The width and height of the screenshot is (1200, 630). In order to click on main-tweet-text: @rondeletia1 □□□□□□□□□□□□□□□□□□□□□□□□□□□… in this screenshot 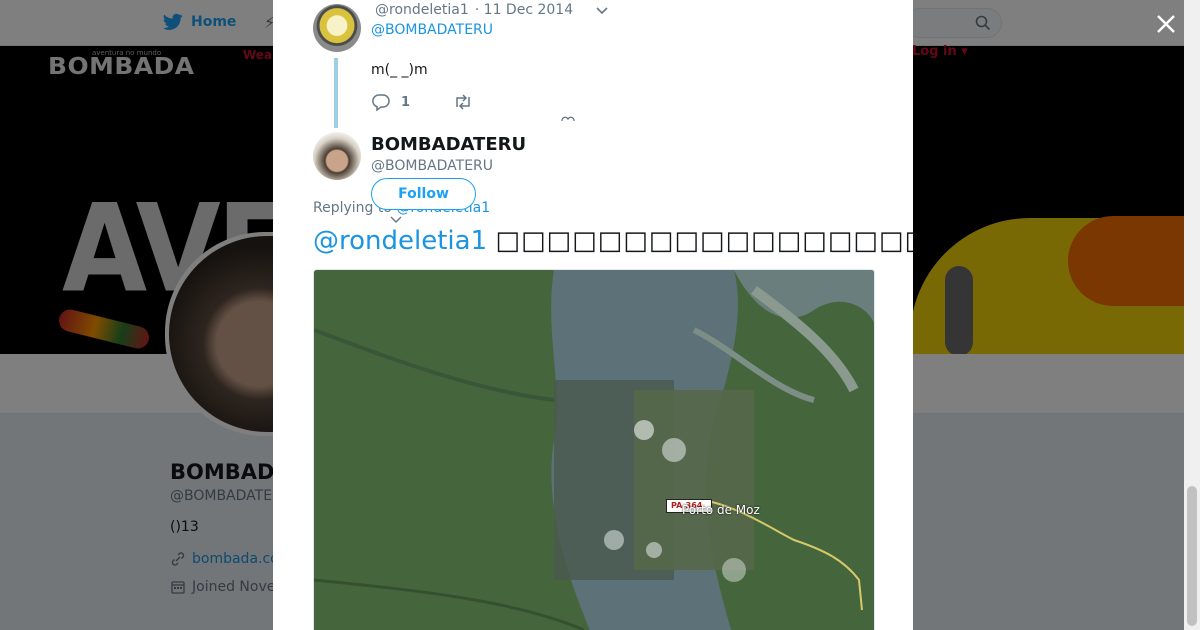, I will do `click(613, 241)`.